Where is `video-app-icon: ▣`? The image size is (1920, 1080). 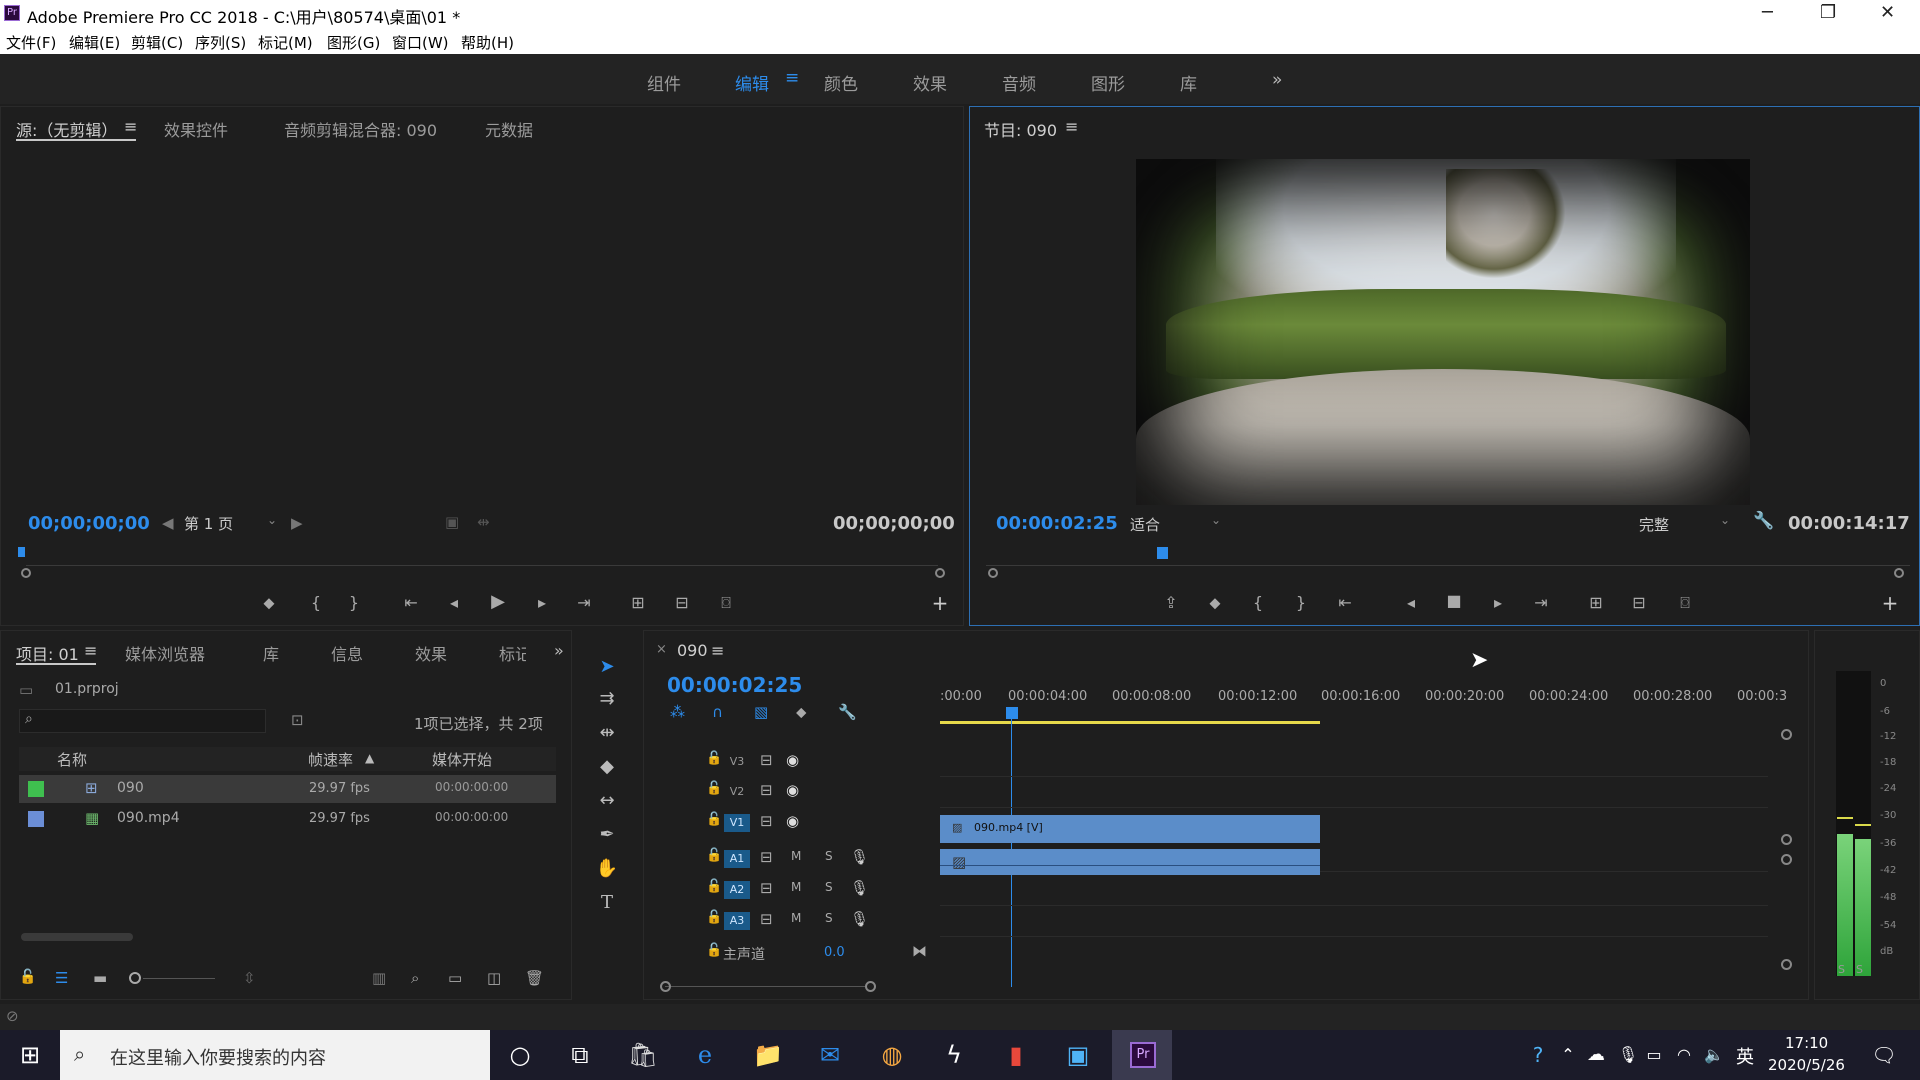 video-app-icon: ▣ is located at coordinates (1078, 1055).